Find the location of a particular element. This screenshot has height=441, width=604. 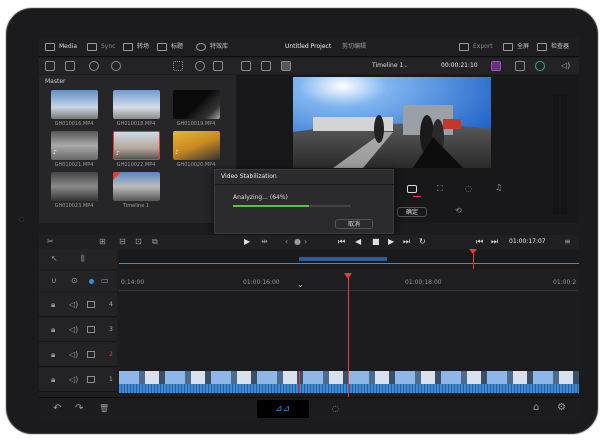

music-icon: ♫ is located at coordinates (498, 188).